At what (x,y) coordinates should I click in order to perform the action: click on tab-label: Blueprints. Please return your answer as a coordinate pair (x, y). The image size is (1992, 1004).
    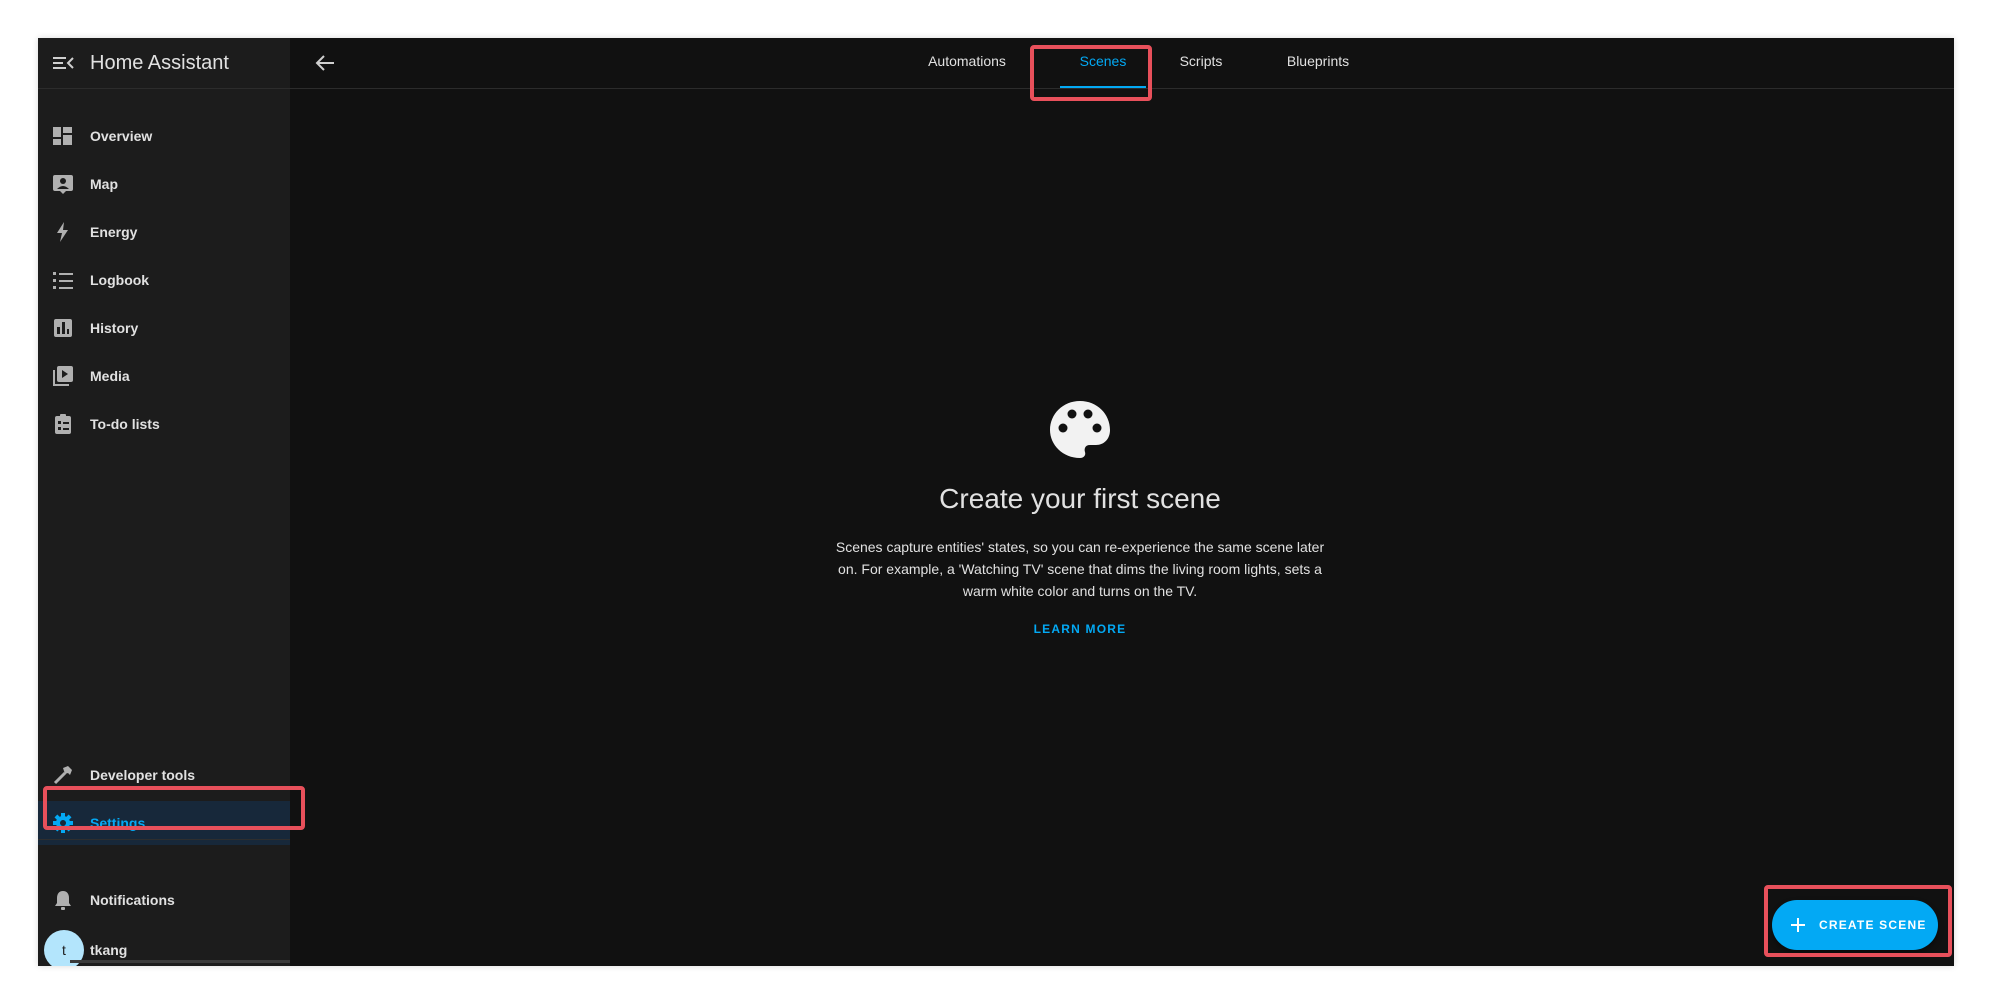
    Looking at the image, I should click on (1318, 61).